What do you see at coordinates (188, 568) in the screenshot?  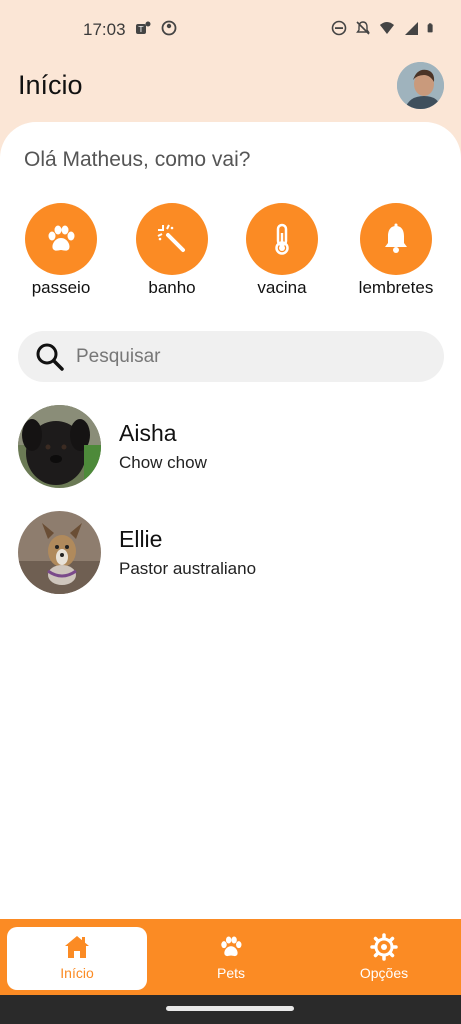 I see `pet-breed: Pastor australiano` at bounding box center [188, 568].